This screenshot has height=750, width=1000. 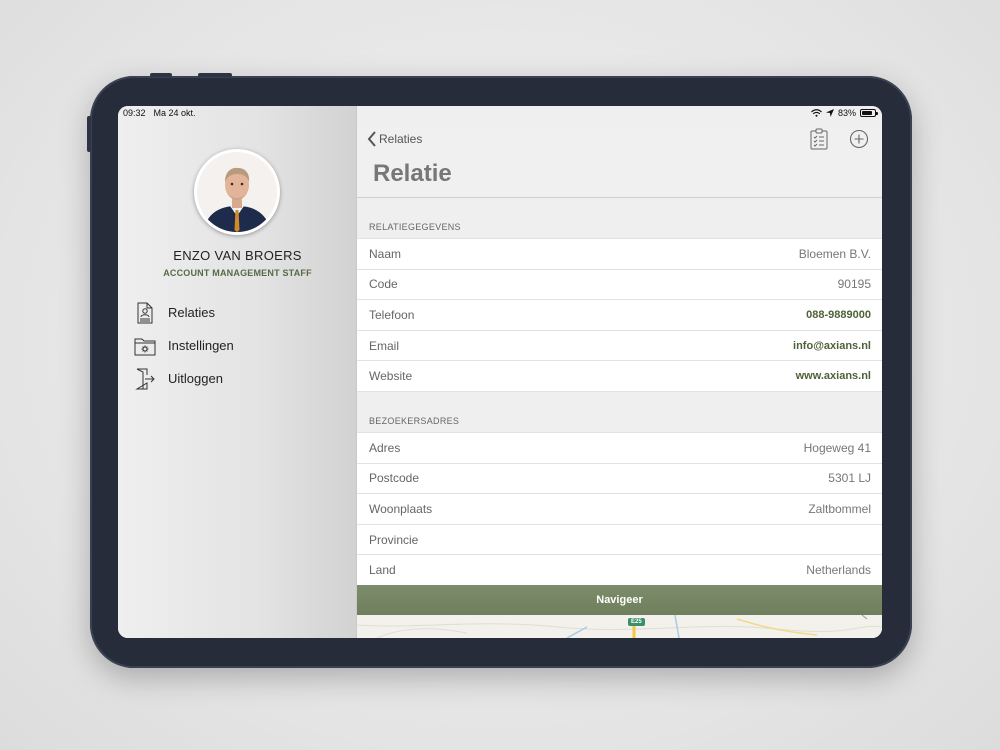 I want to click on status-bar-right: 83%, so click(x=844, y=113).